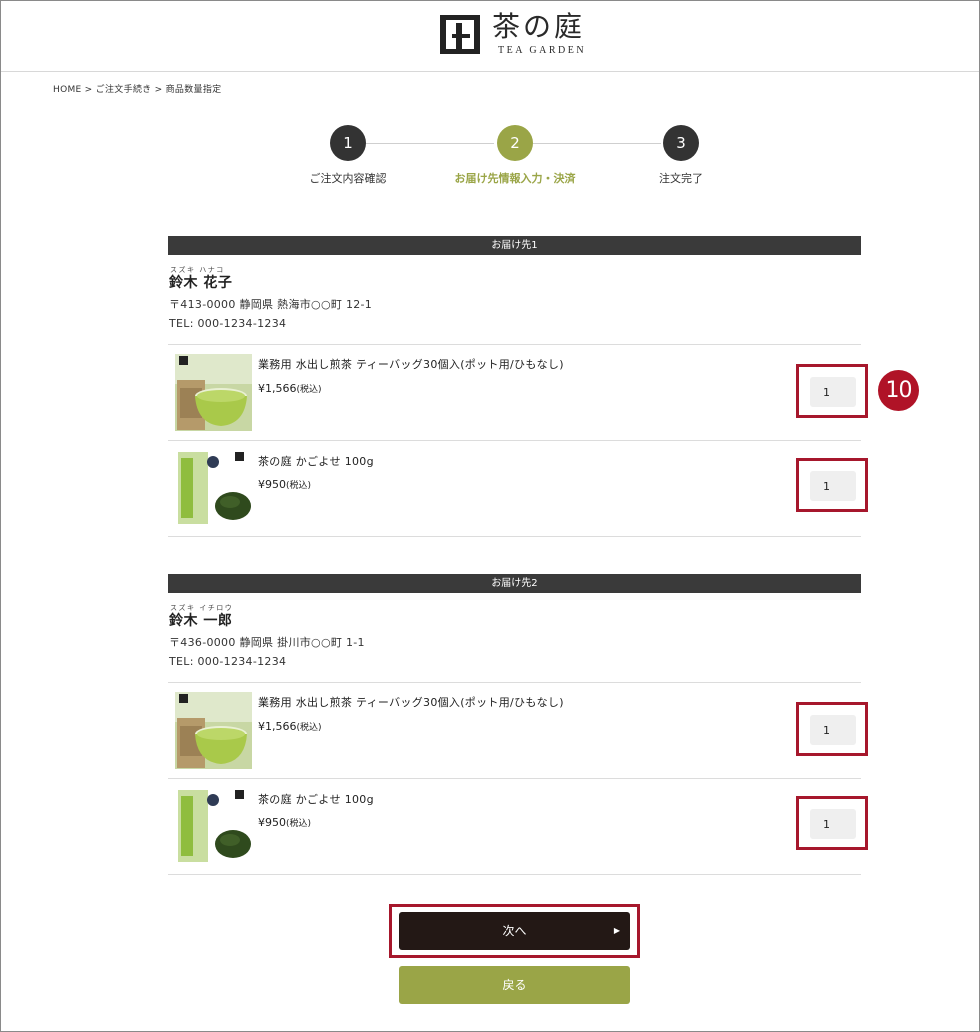 The width and height of the screenshot is (980, 1032). What do you see at coordinates (348, 178) in the screenshot?
I see `step-1-label: ご注文内容確認` at bounding box center [348, 178].